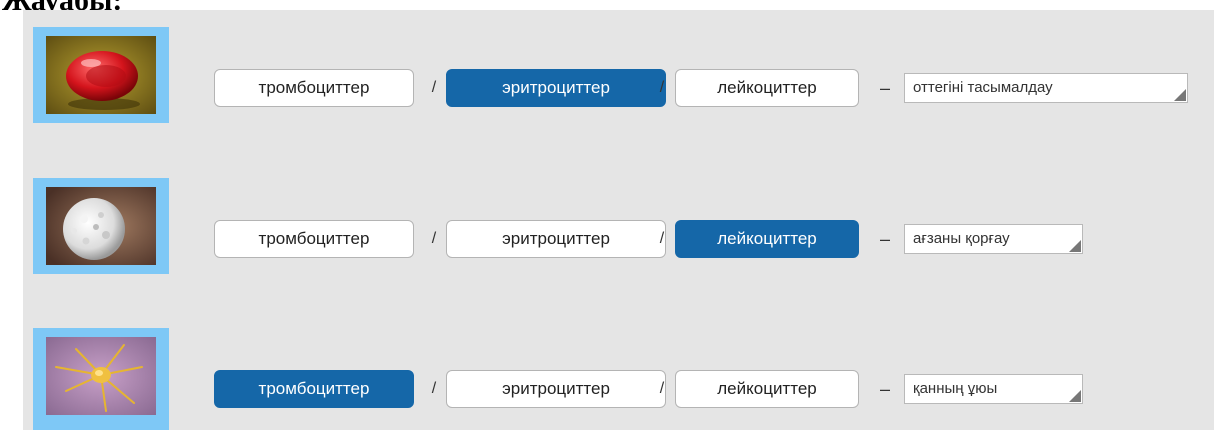 This screenshot has height=438, width=1214. I want to click on answer-field: қанның ұюы, so click(993, 389).